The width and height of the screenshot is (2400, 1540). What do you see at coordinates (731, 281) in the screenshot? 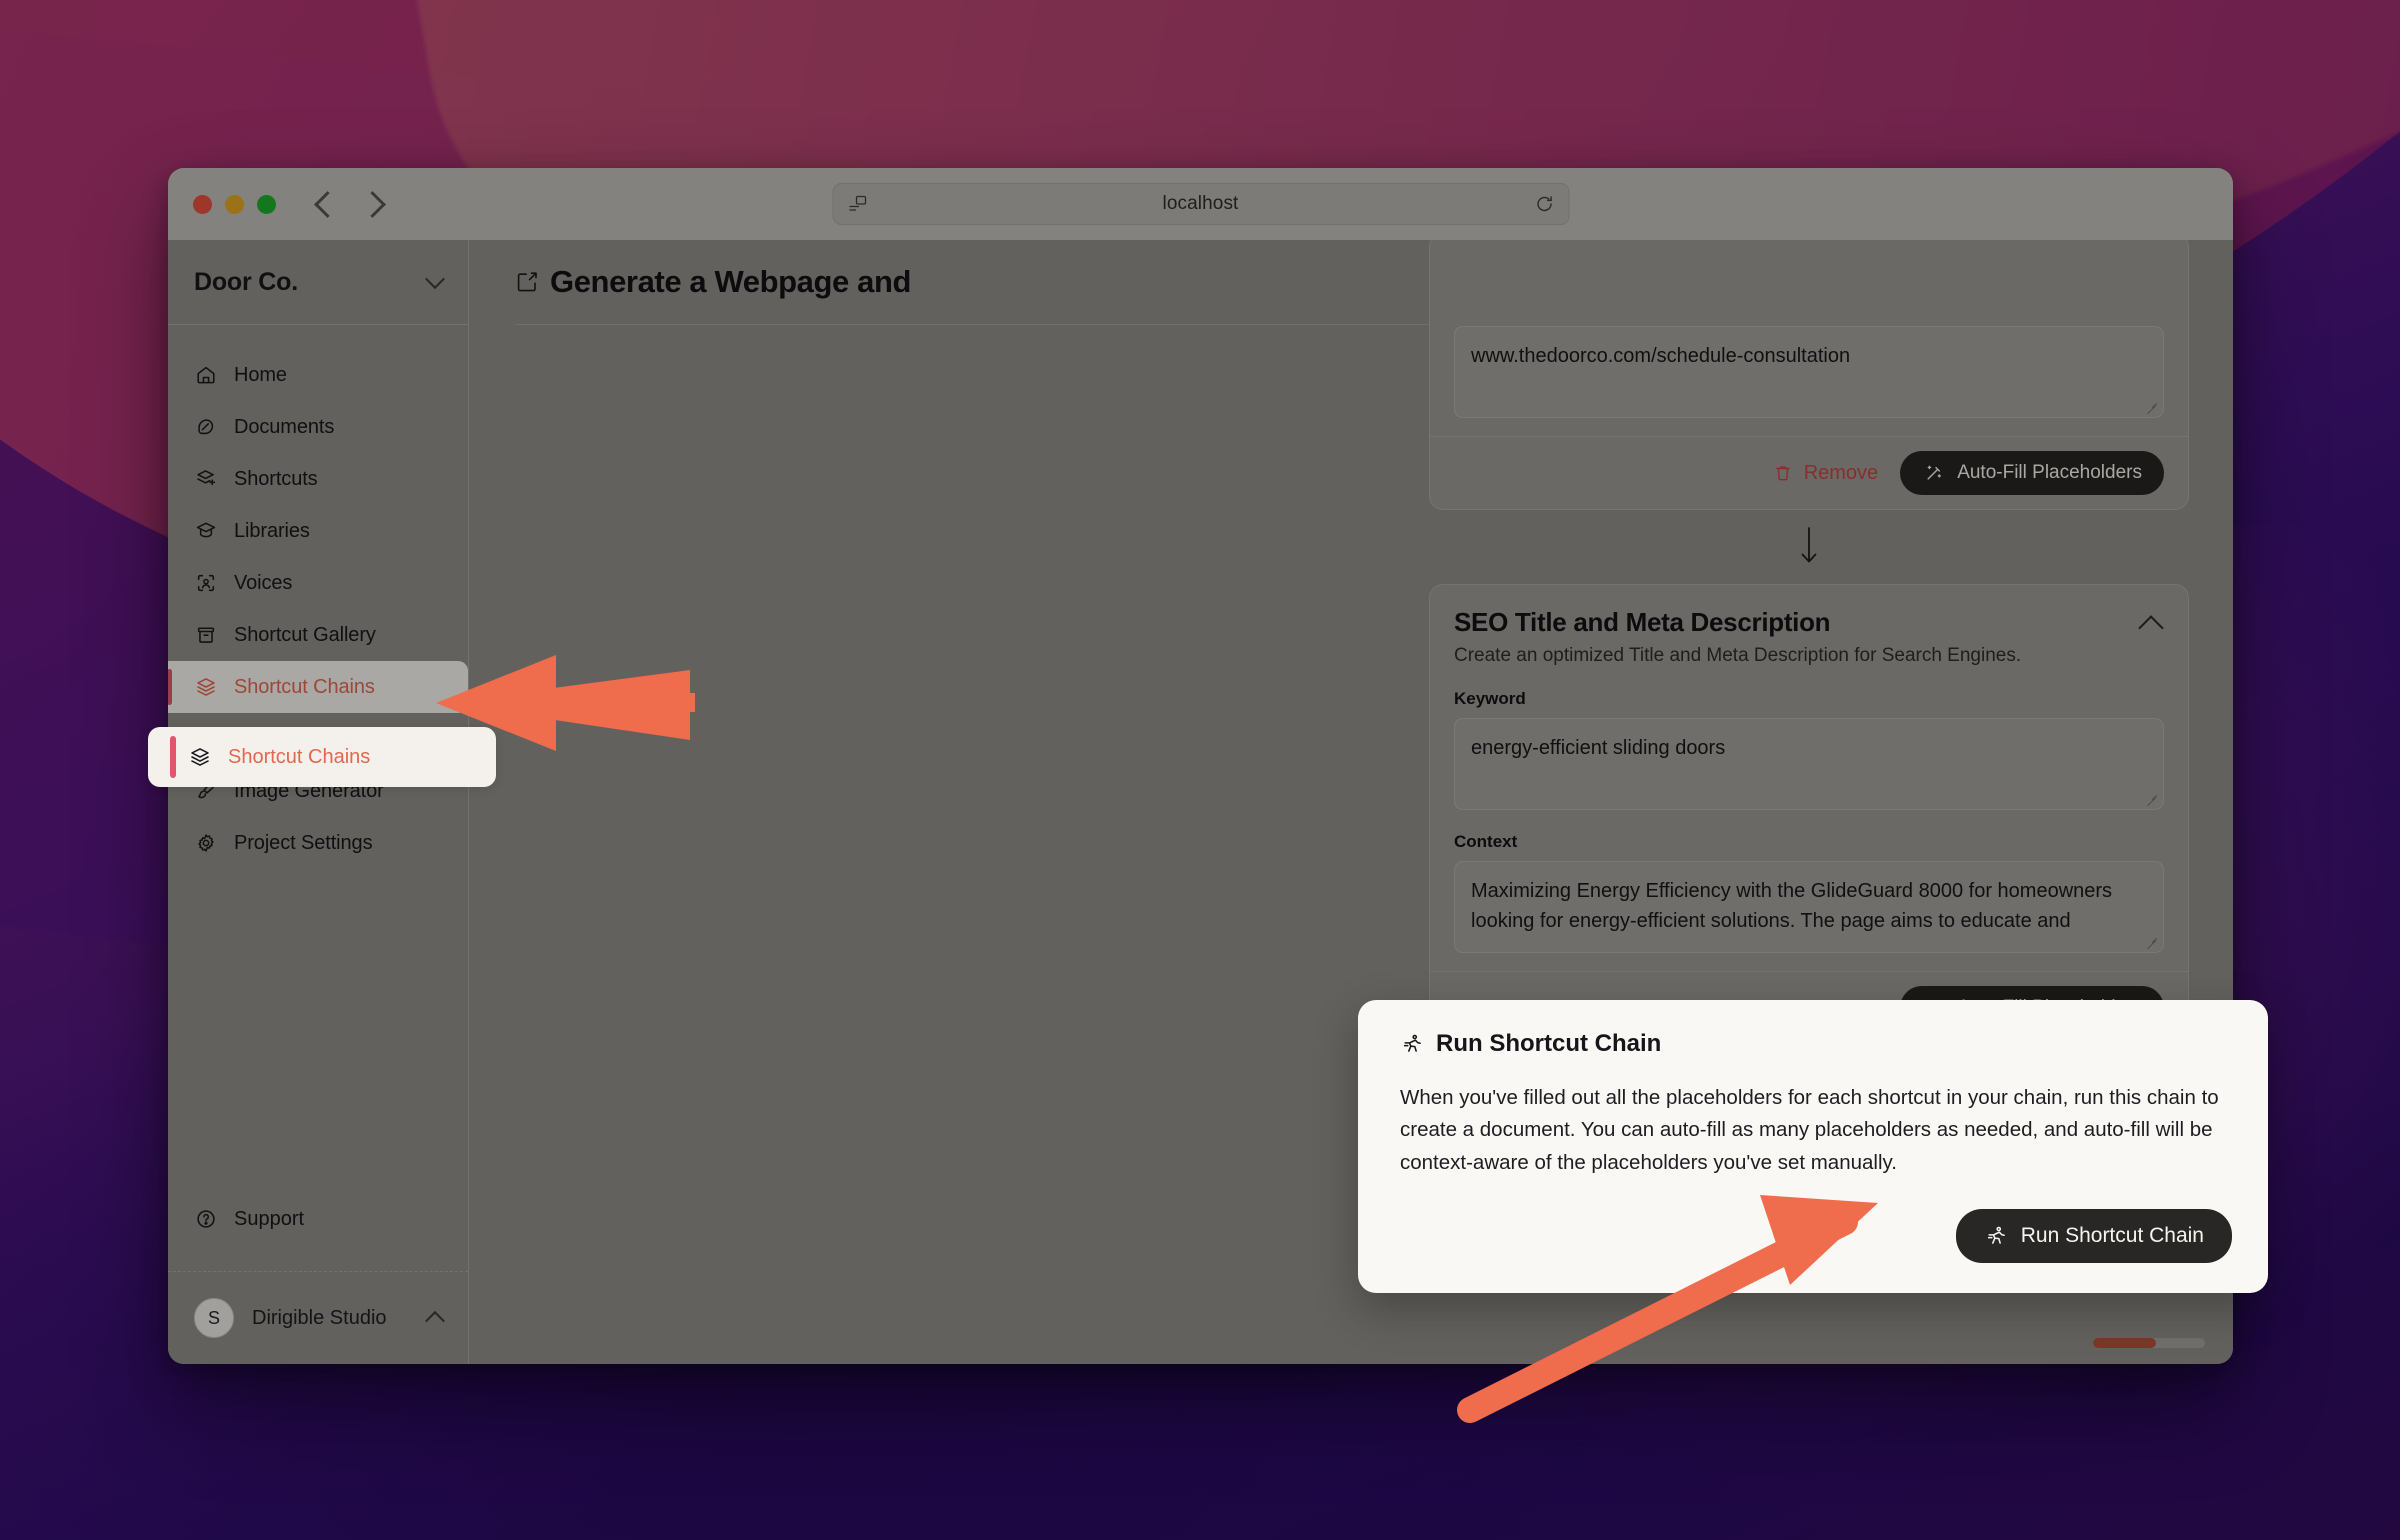
I see `page-title-text: Generate a Webpage and` at bounding box center [731, 281].